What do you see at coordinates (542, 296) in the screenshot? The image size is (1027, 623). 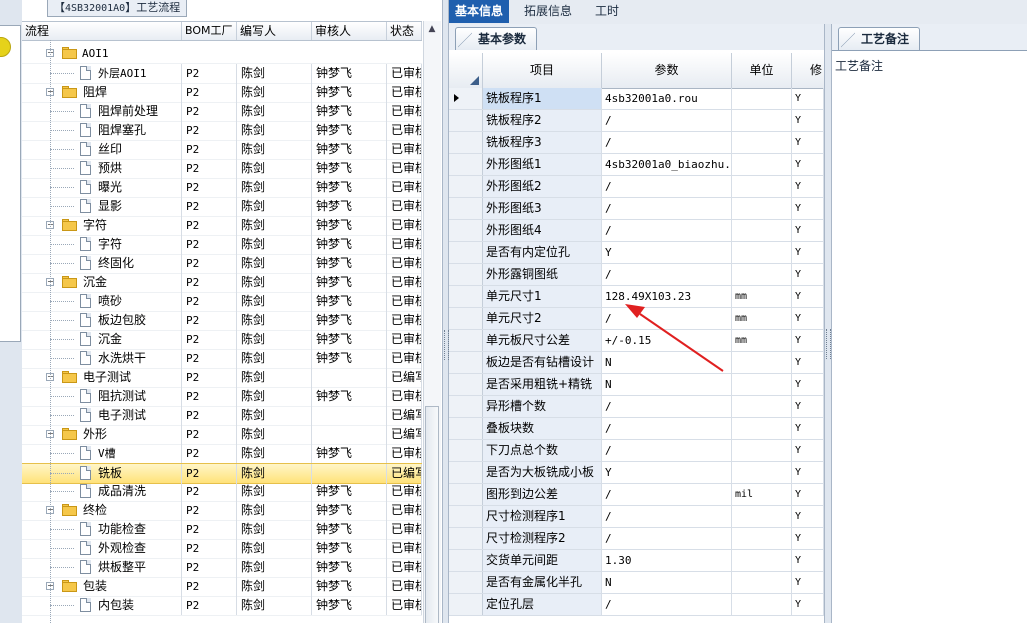 I see `cell-item: 单元尺寸1` at bounding box center [542, 296].